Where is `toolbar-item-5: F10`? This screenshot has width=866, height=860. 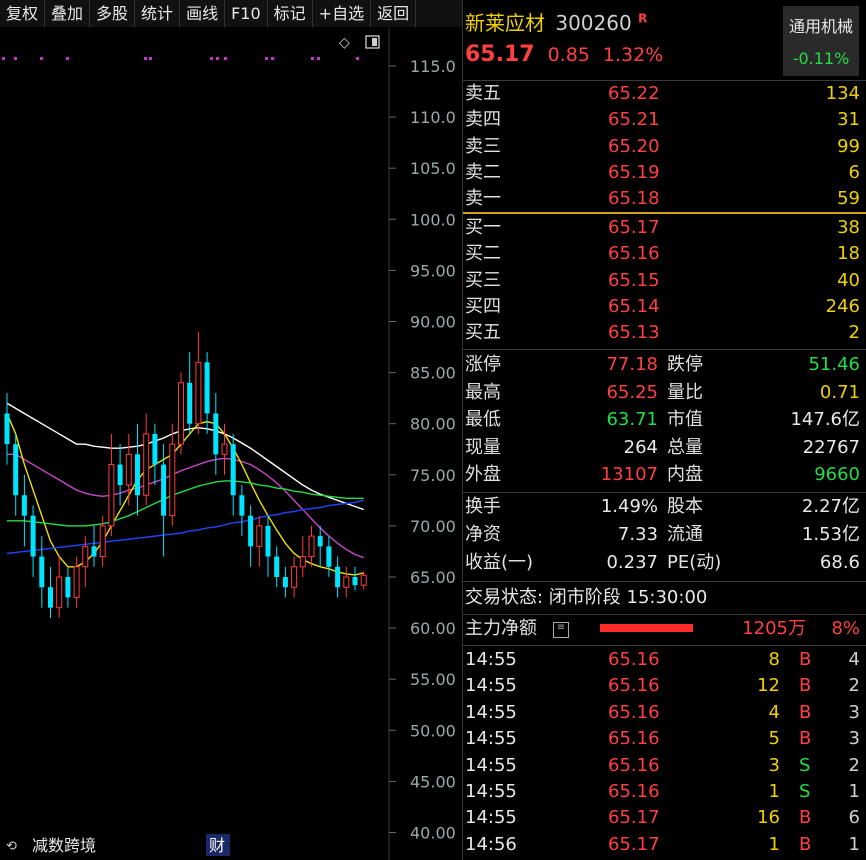
toolbar-item-5: F10 is located at coordinates (246, 13).